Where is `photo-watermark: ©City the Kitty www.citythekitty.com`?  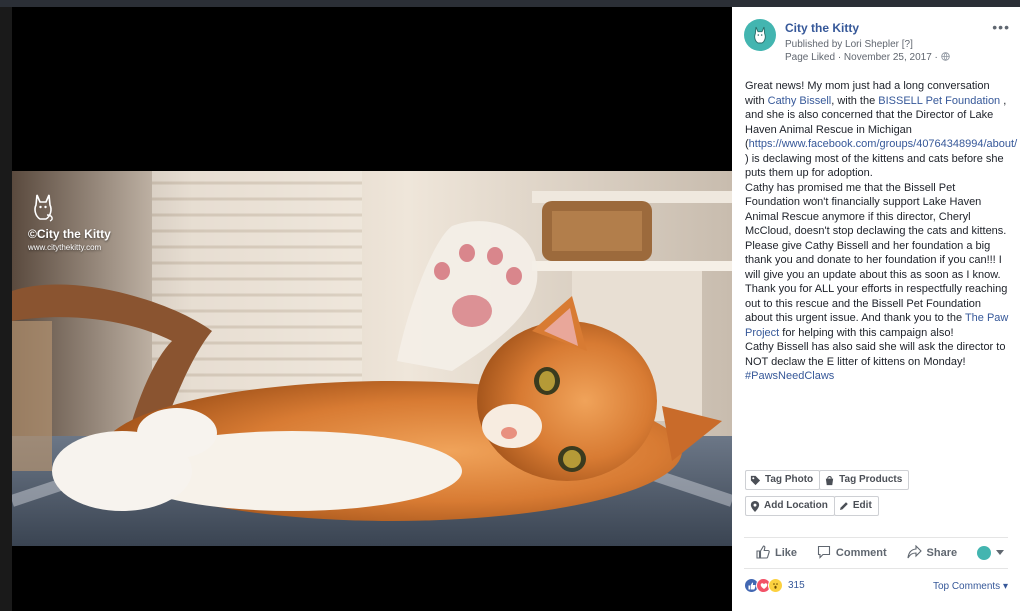 photo-watermark: ©City the Kitty www.citythekitty.com is located at coordinates (69, 221).